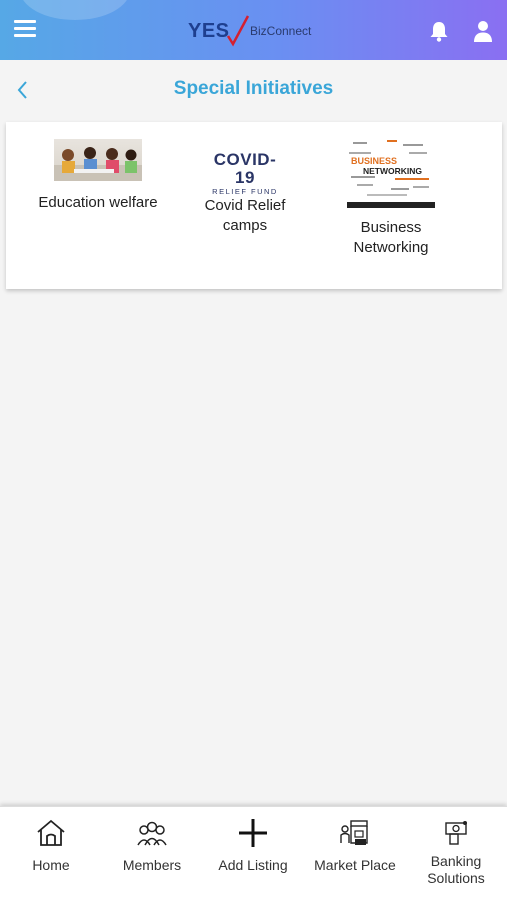 The image size is (507, 900). I want to click on initiative-label: Covid Relief, so click(245, 205).